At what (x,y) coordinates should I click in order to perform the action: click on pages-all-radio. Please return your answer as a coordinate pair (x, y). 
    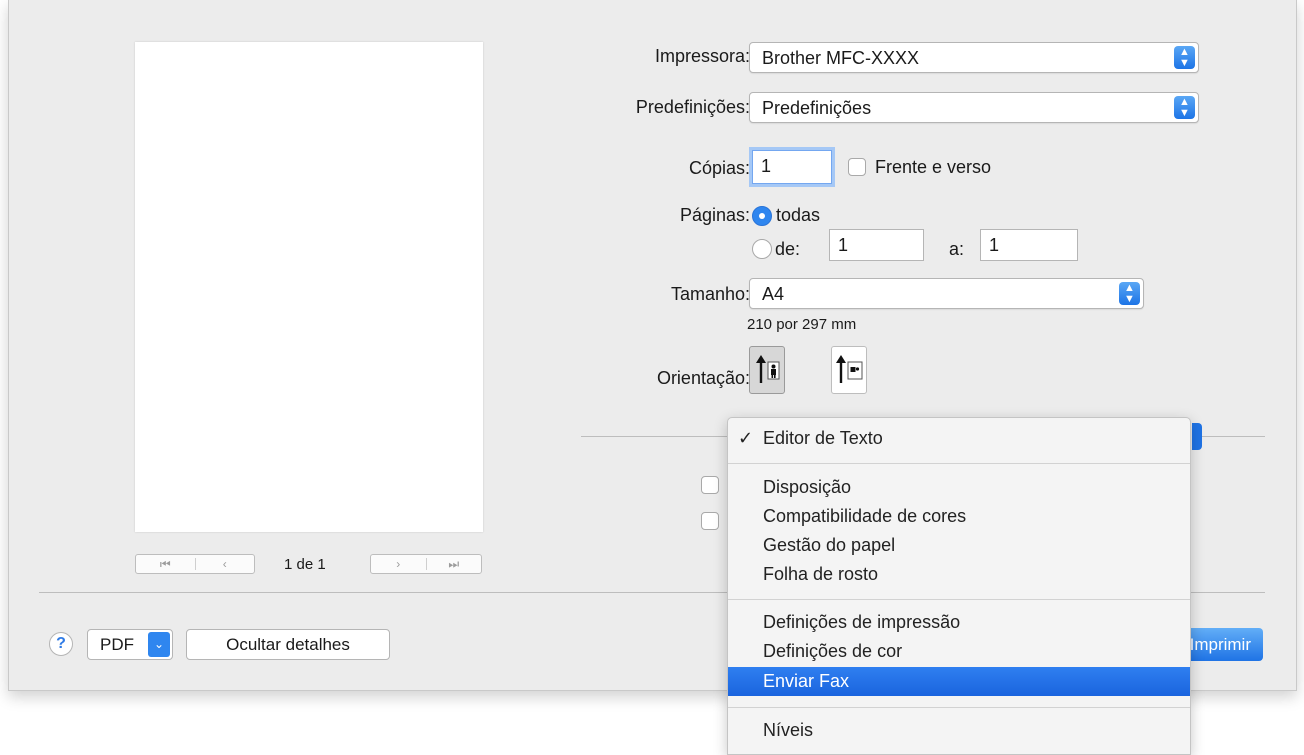
    Looking at the image, I should click on (762, 216).